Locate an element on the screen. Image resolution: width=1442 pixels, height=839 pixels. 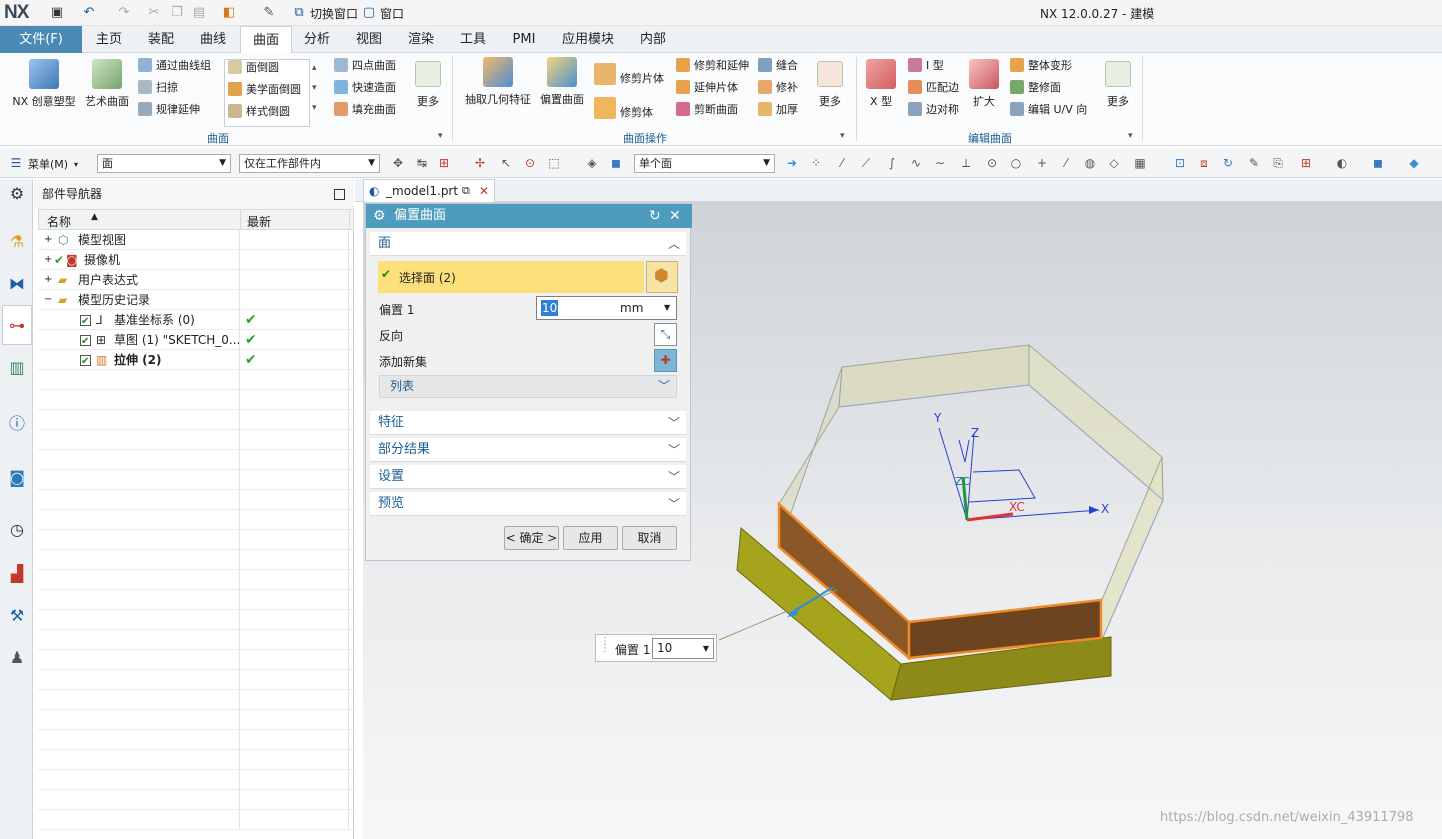
tab-home: 主页 is located at coordinates (109, 39).